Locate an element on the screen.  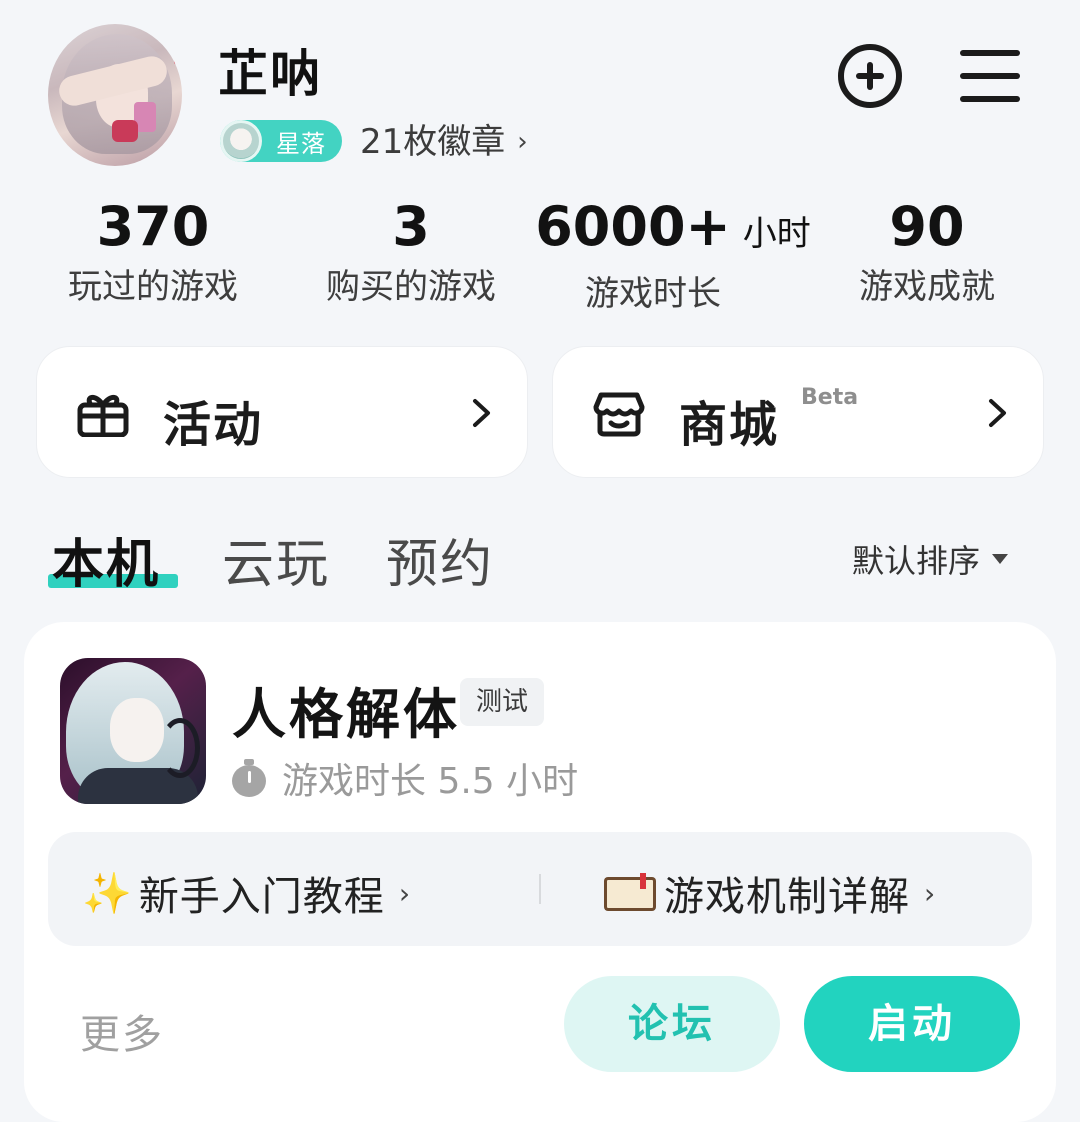
tab-reserve: 预约 is located at coordinates (440, 559).